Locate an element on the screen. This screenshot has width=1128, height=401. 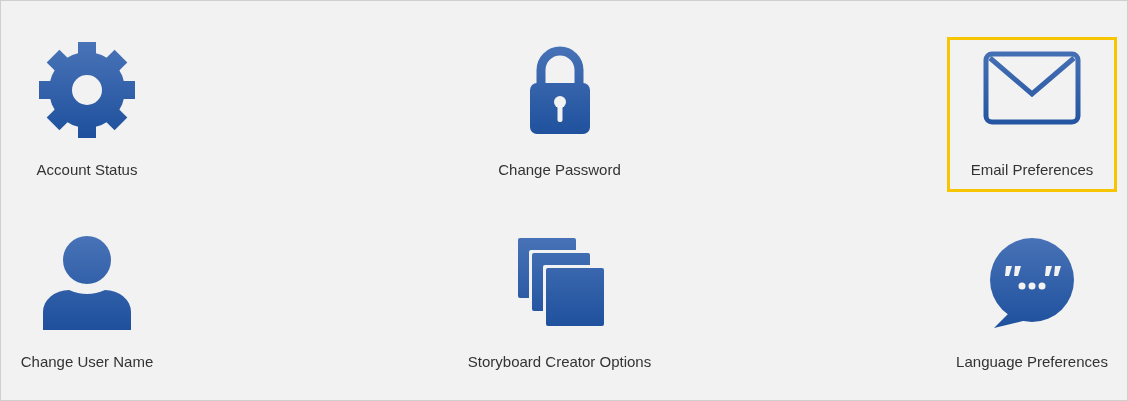
tile-label: Account Status is located at coordinates (87, 170).